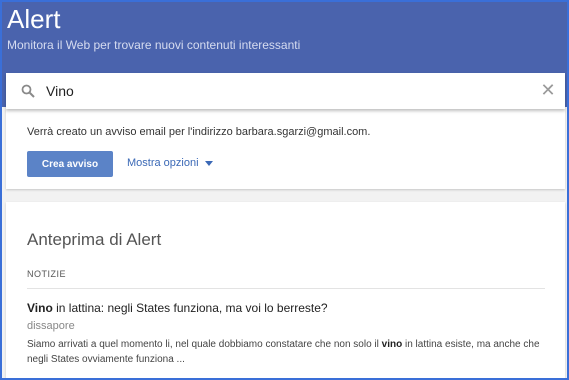 The image size is (569, 380). I want to click on show-options-label: Mostra opzioni, so click(163, 163).